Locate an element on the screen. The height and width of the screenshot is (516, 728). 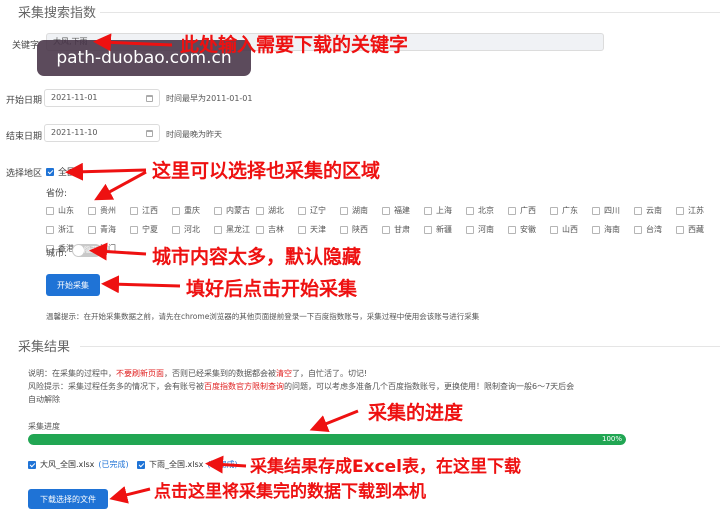
annotation-excel: 采集结果存成Excel表，在这里下载 is located at coordinates (386, 467).